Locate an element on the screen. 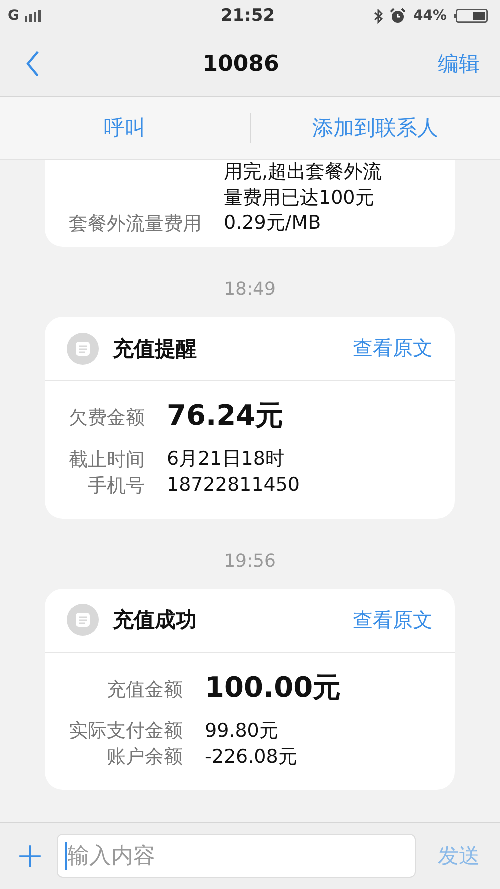  signal-icon is located at coordinates (32, 16).